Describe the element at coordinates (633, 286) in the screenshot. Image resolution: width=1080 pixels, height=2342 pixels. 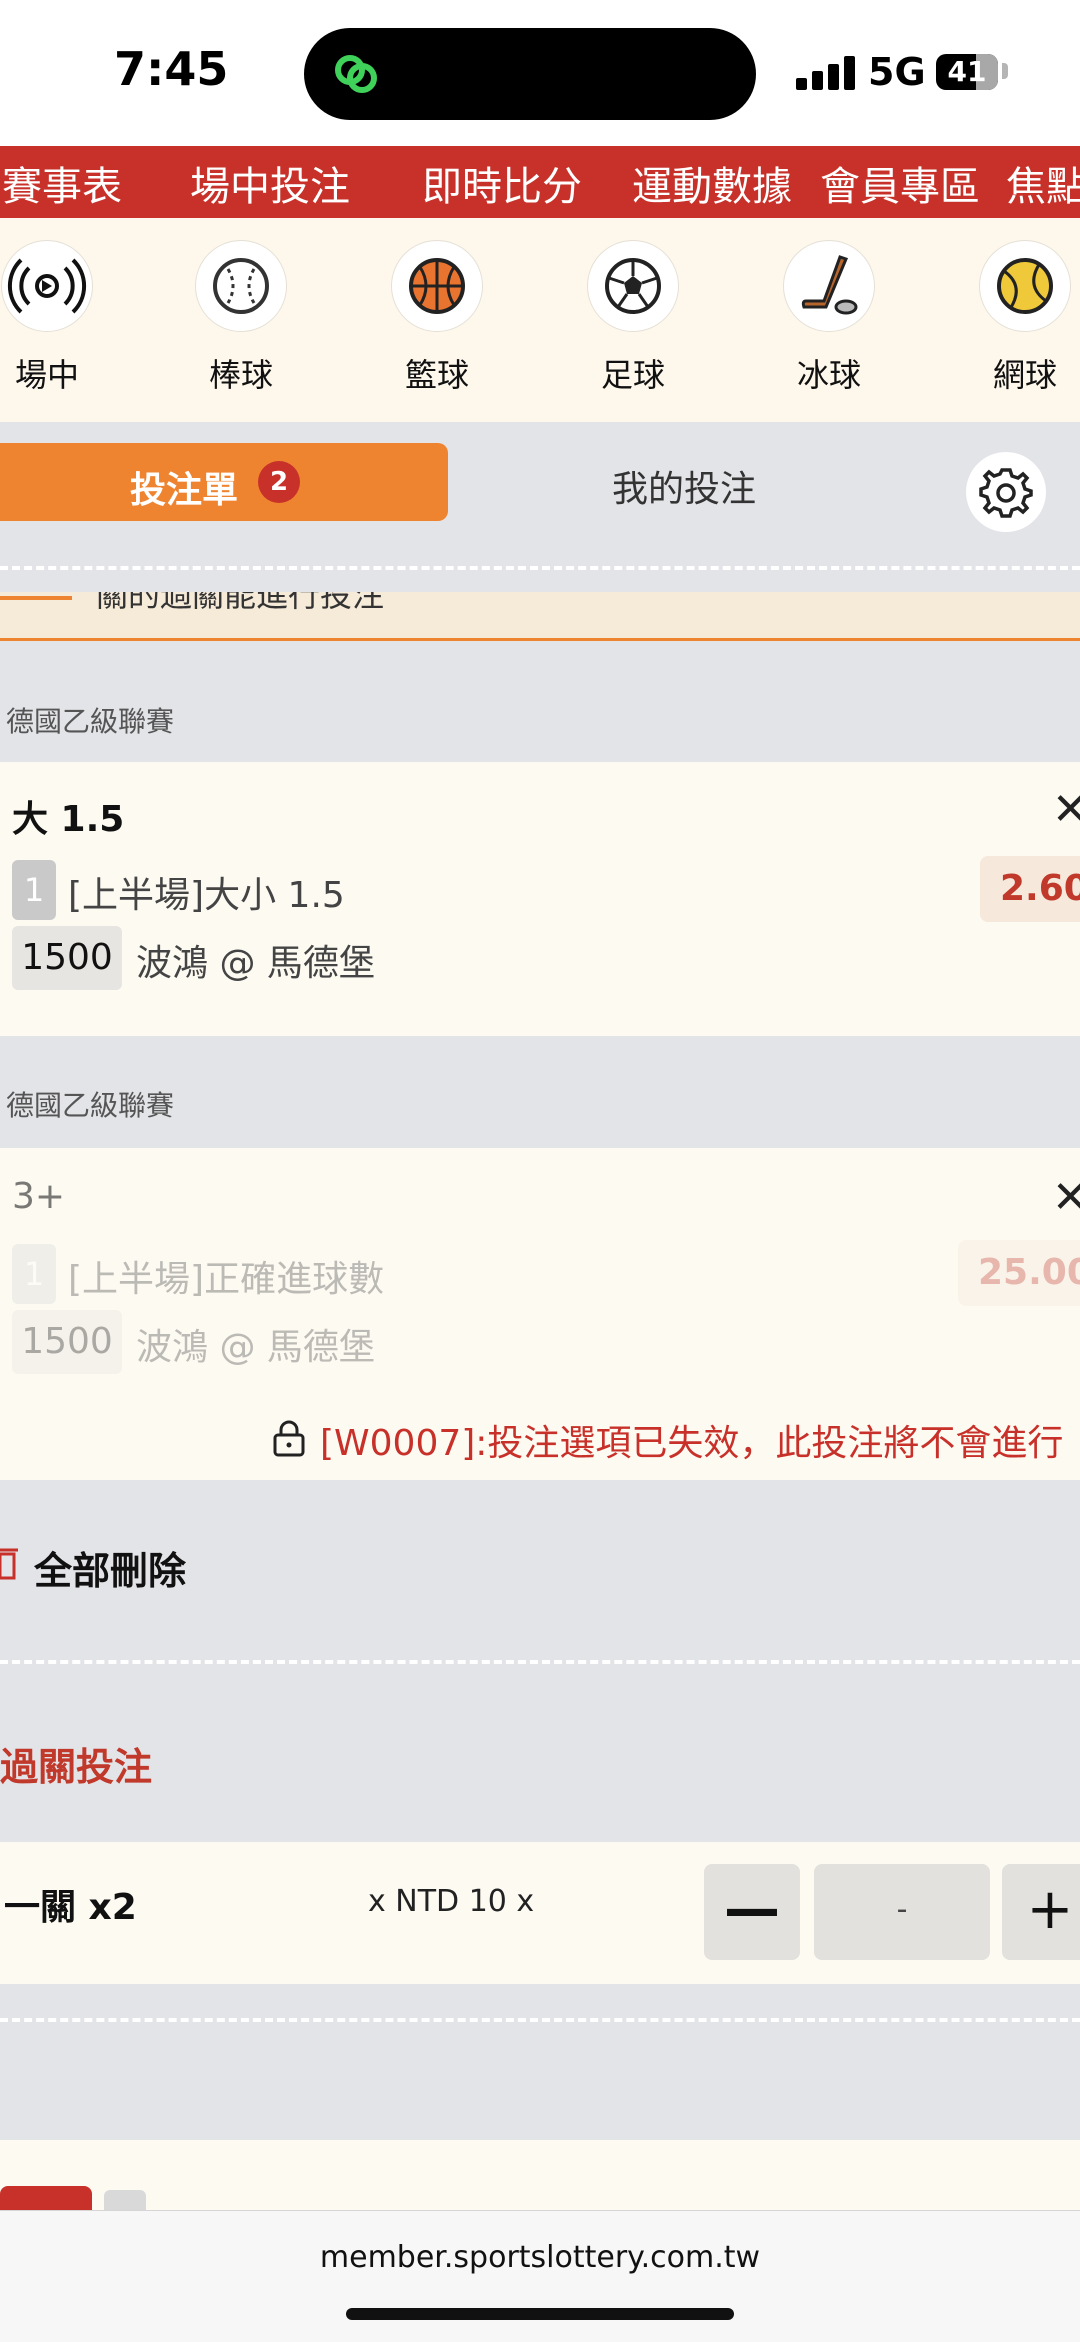
I see `soccer-icon` at that location.